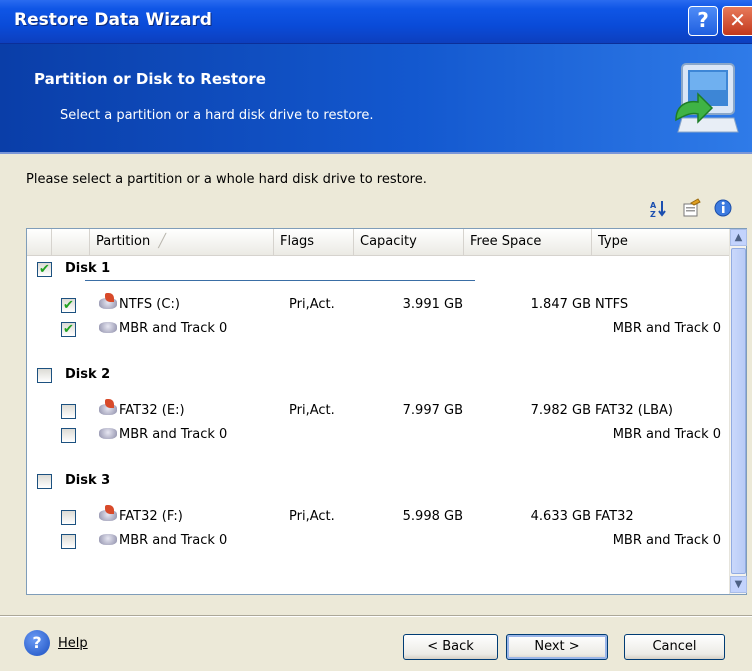  What do you see at coordinates (377, 376) in the screenshot?
I see `disk-row: Disk 2` at bounding box center [377, 376].